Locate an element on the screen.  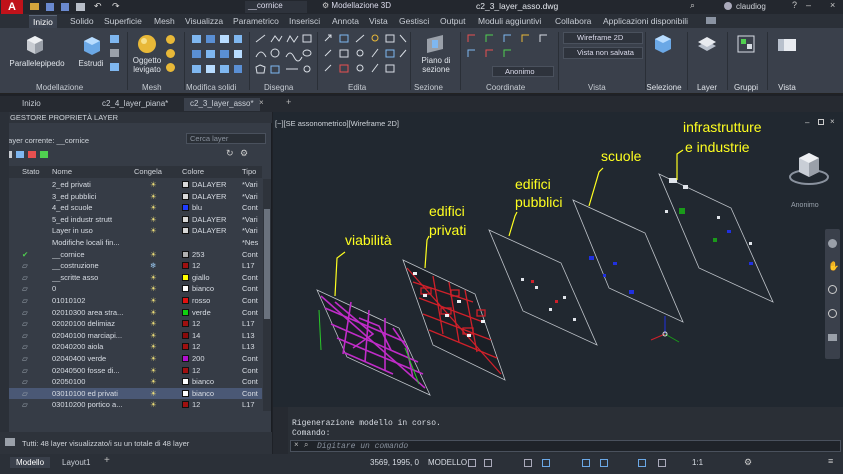
layer-row: ✔ __cornice ☀ 253 Cont is located at coordinates (131, 255).